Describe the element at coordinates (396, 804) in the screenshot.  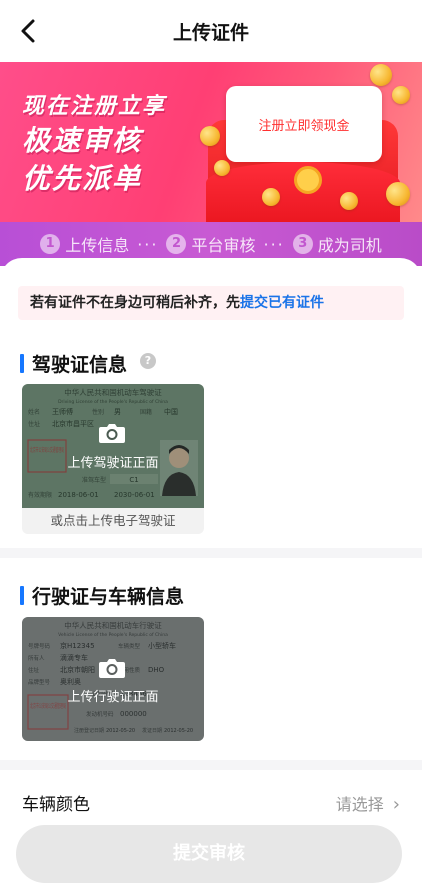
I see `chevron-right-icon: ›` at that location.